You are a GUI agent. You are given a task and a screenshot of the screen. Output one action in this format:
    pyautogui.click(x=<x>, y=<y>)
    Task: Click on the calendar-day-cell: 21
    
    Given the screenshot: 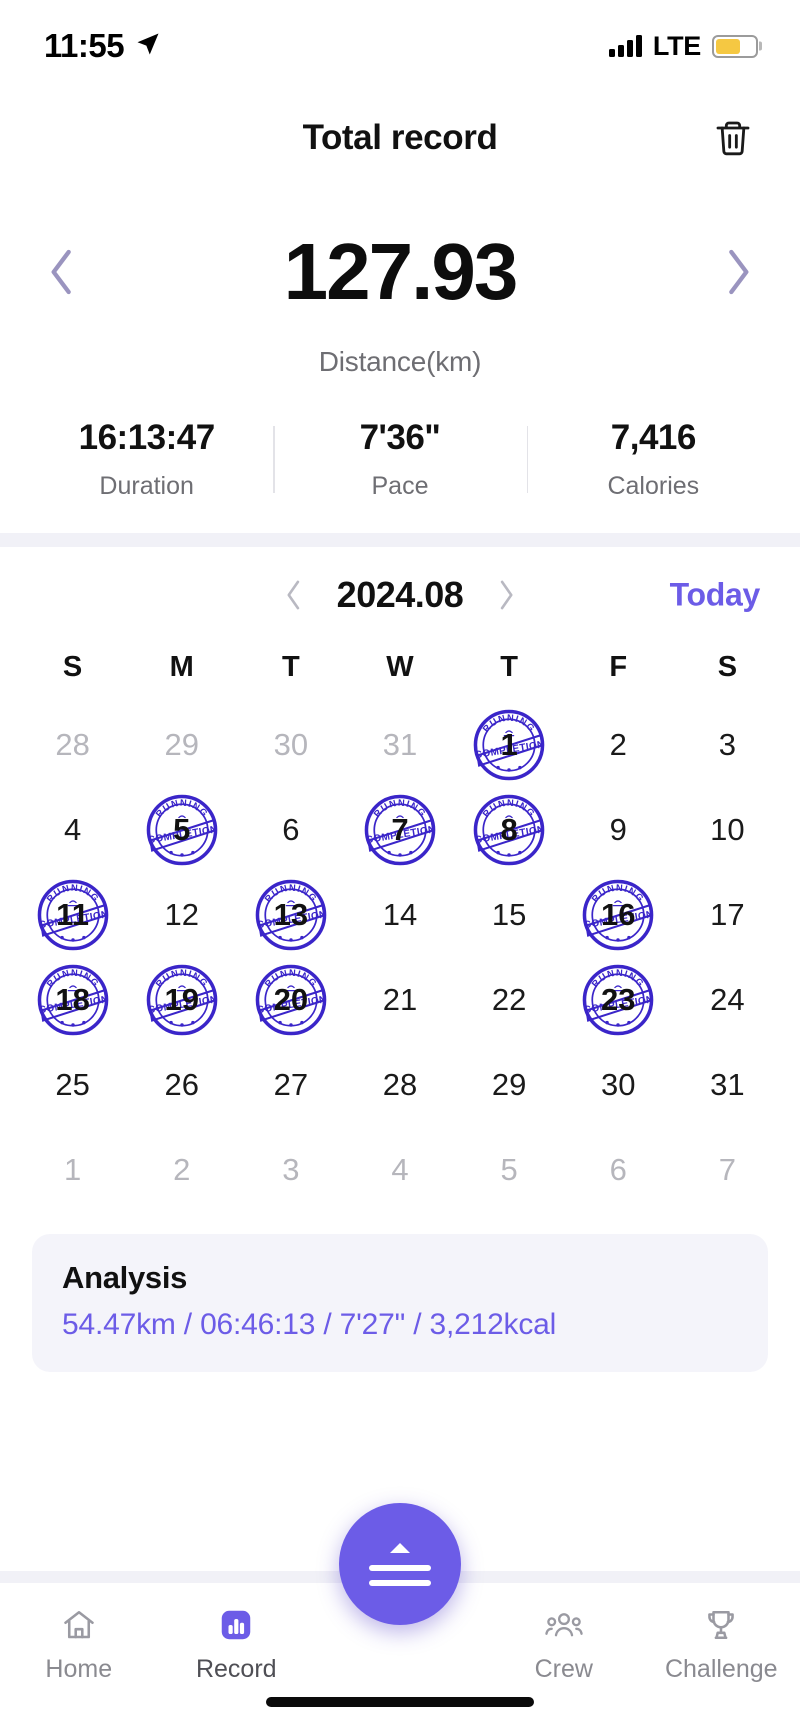 What is the action you would take?
    pyautogui.click(x=399, y=999)
    